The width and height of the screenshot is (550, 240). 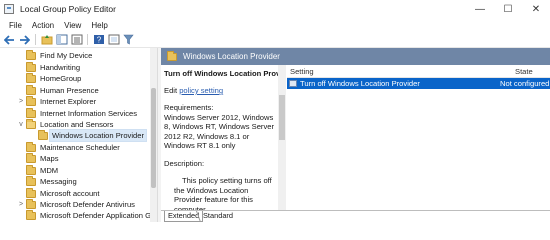 I want to click on tree-item-label: Maintenance Scheduler, so click(x=80, y=147).